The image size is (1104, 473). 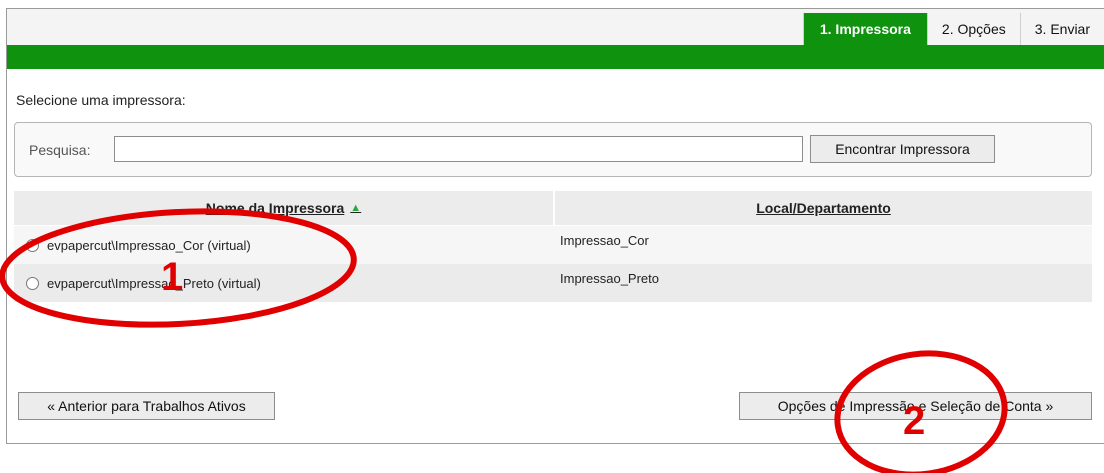 I want to click on printer-location: Impressao_Cor, so click(x=604, y=240).